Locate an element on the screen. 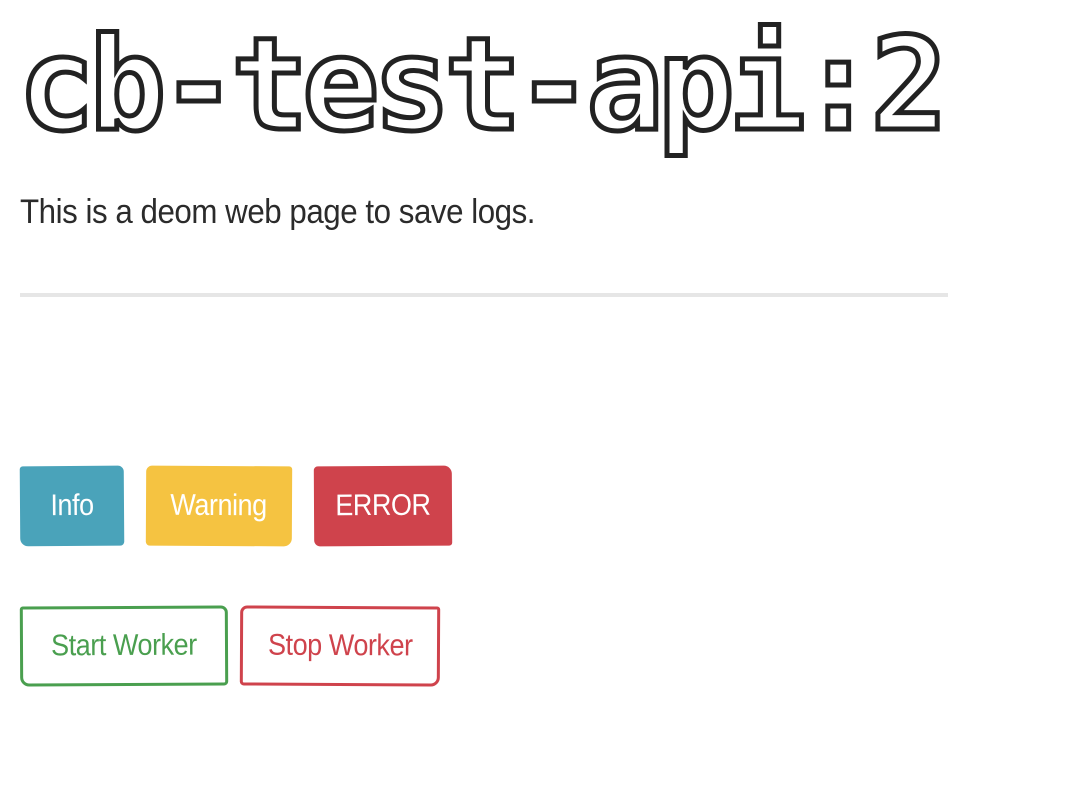 Image resolution: width=1090 pixels, height=796 pixels. warning-button: Warning is located at coordinates (219, 506).